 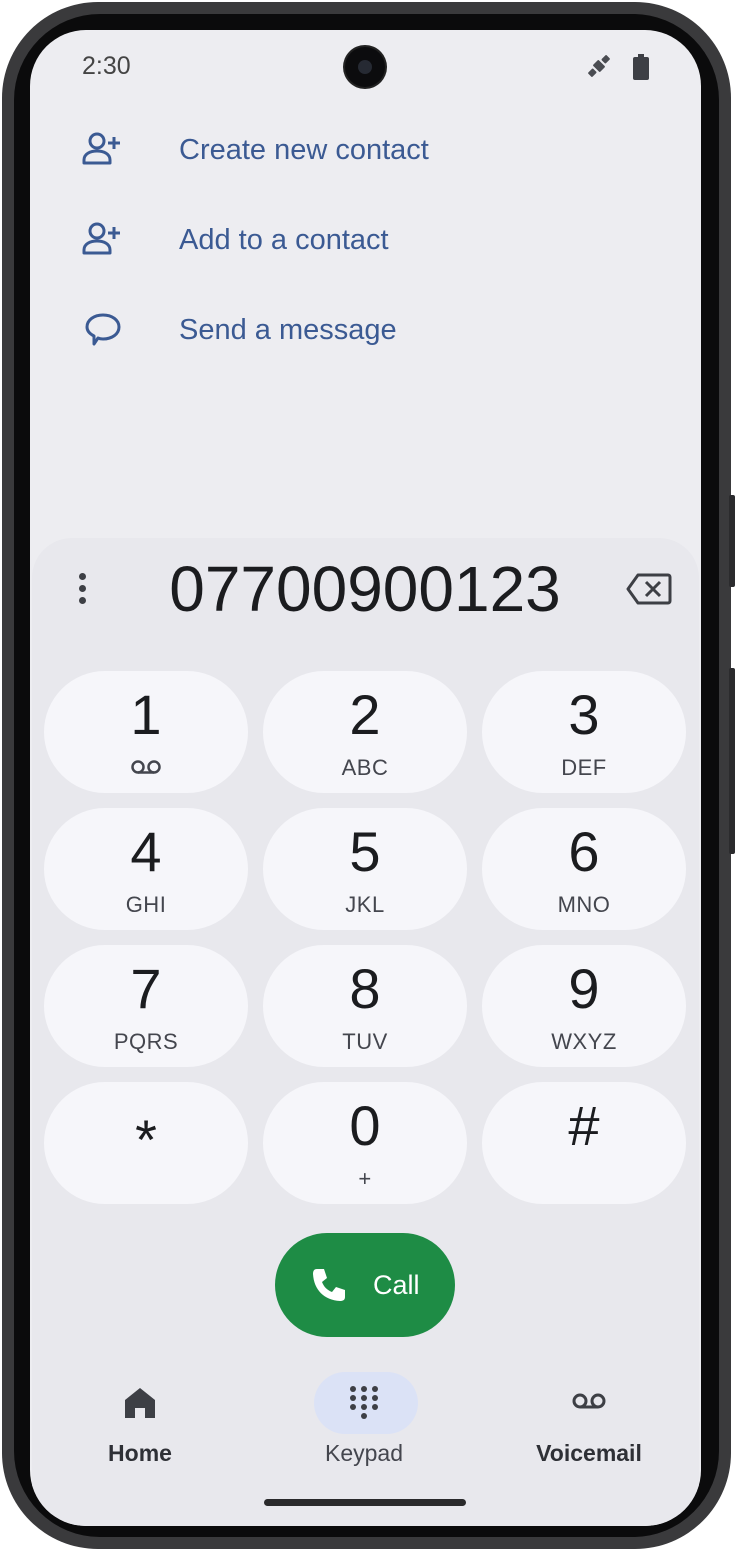 I want to click on backspace-icon, so click(x=649, y=589).